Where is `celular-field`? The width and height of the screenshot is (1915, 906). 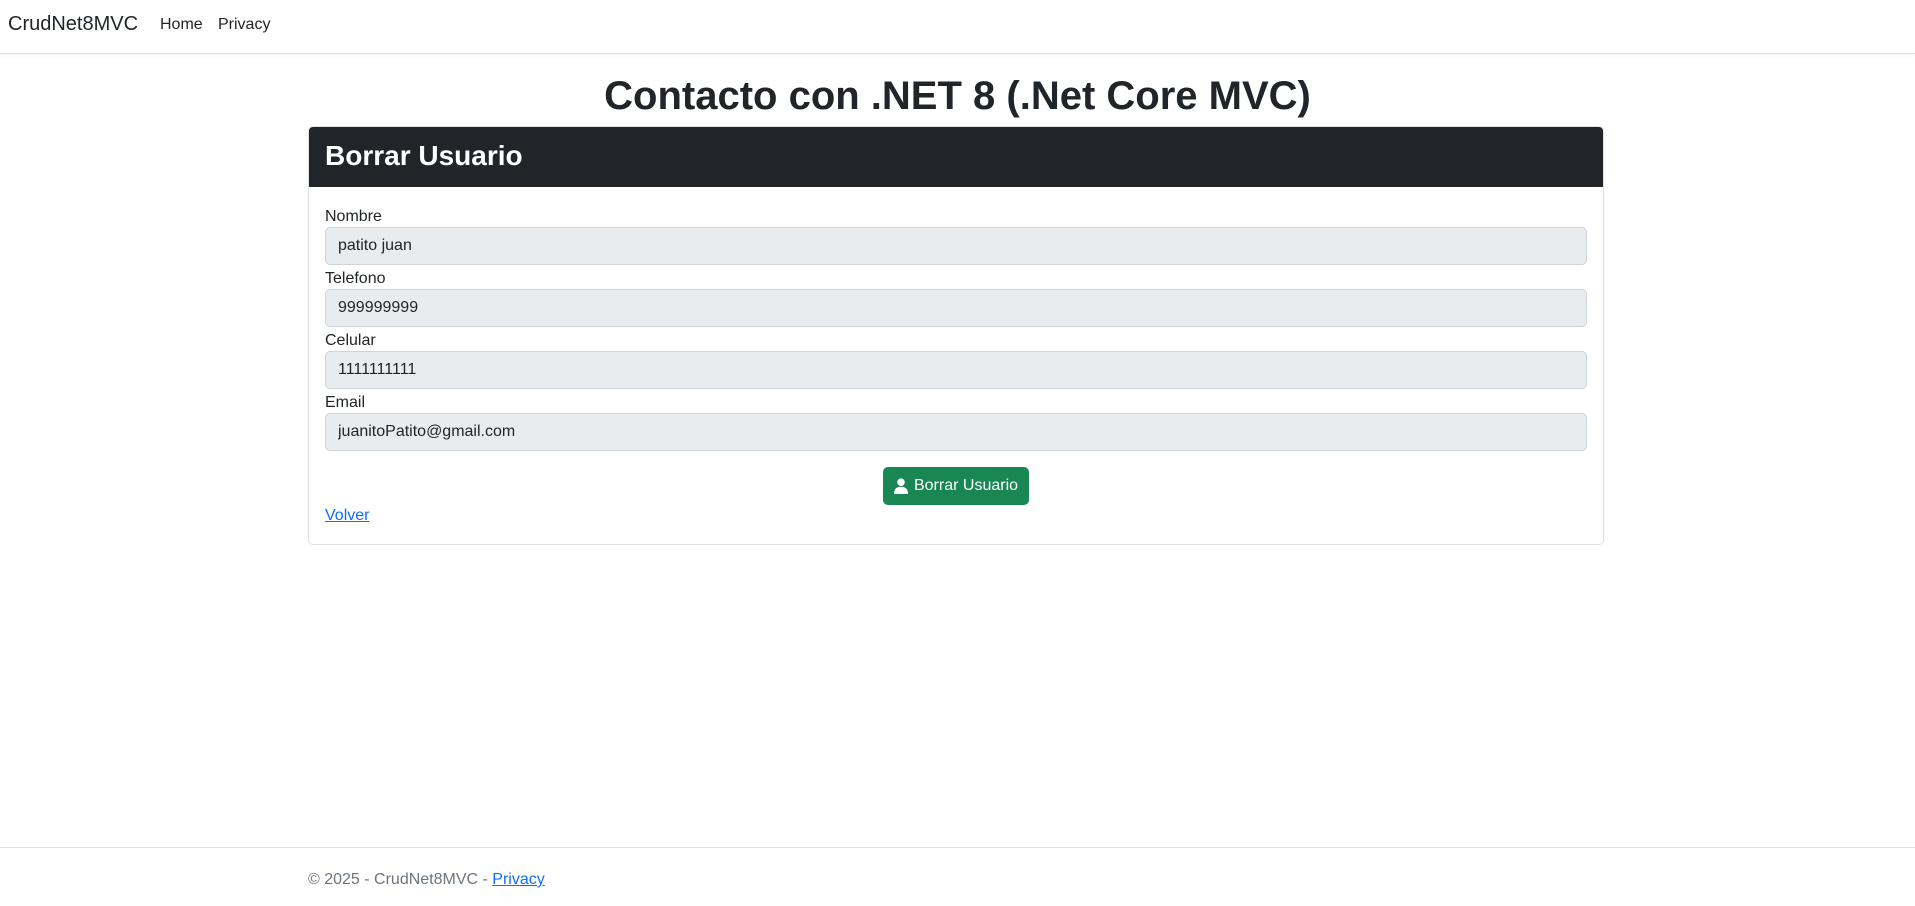
celular-field is located at coordinates (956, 370).